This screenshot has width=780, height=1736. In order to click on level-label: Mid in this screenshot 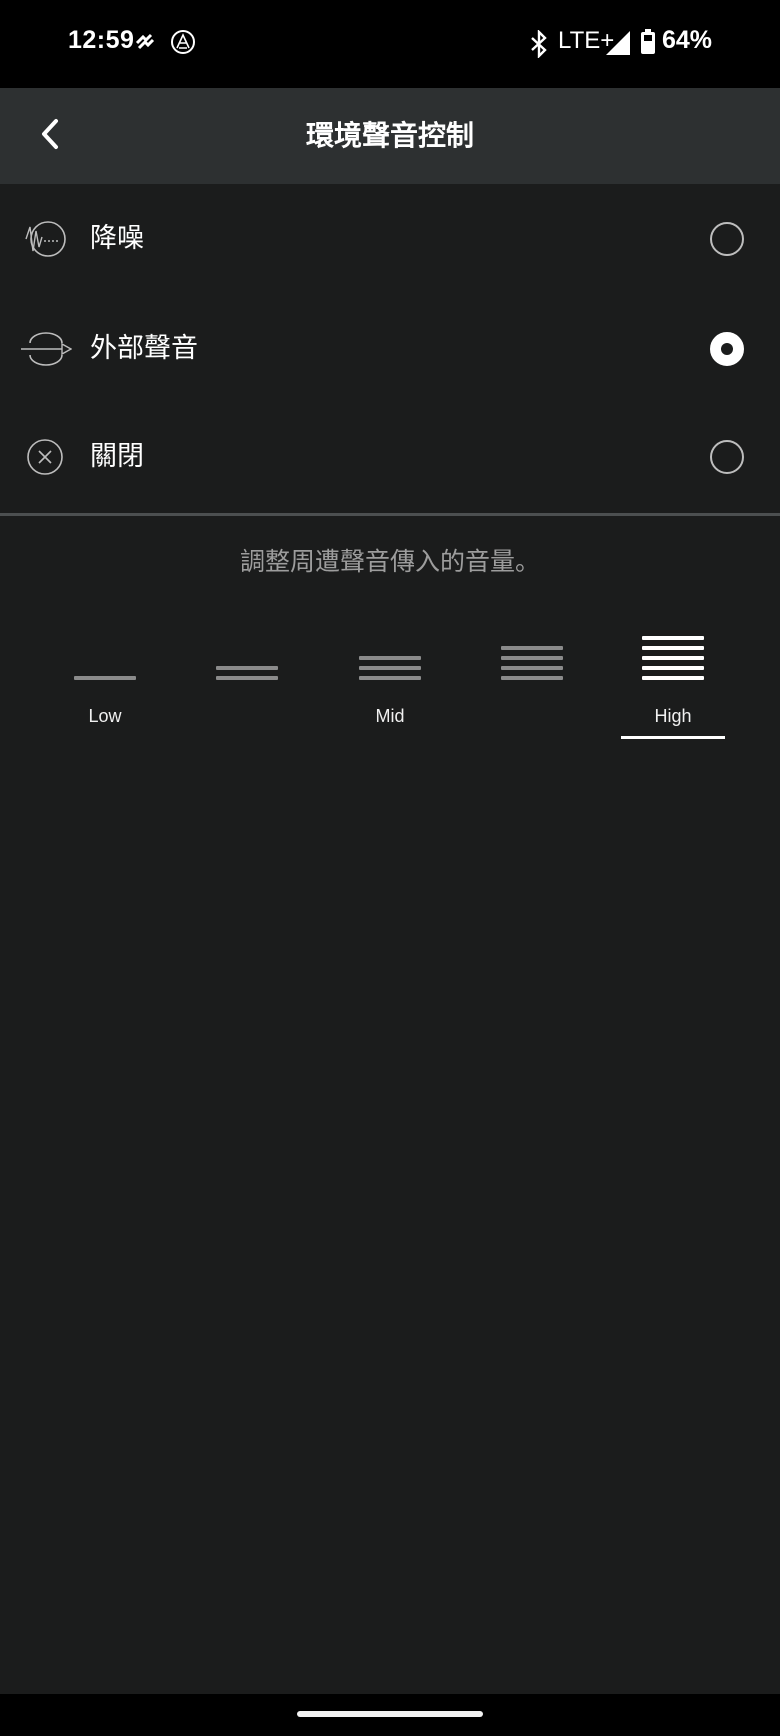, I will do `click(390, 716)`.